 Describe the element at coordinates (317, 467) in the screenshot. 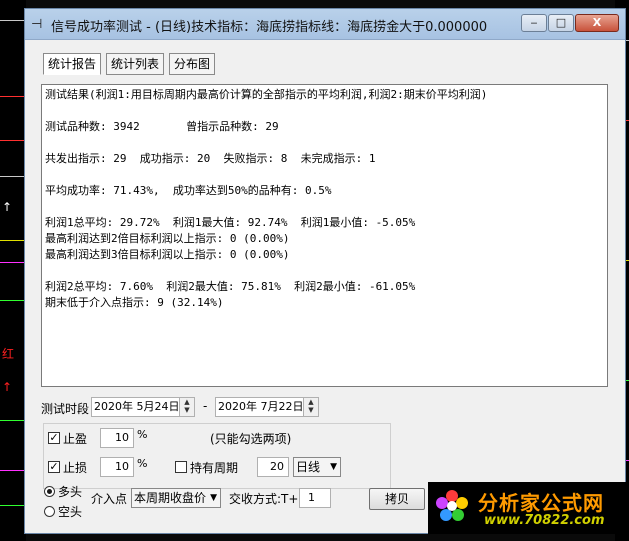

I see `period-type-select: 日线 ▼` at that location.